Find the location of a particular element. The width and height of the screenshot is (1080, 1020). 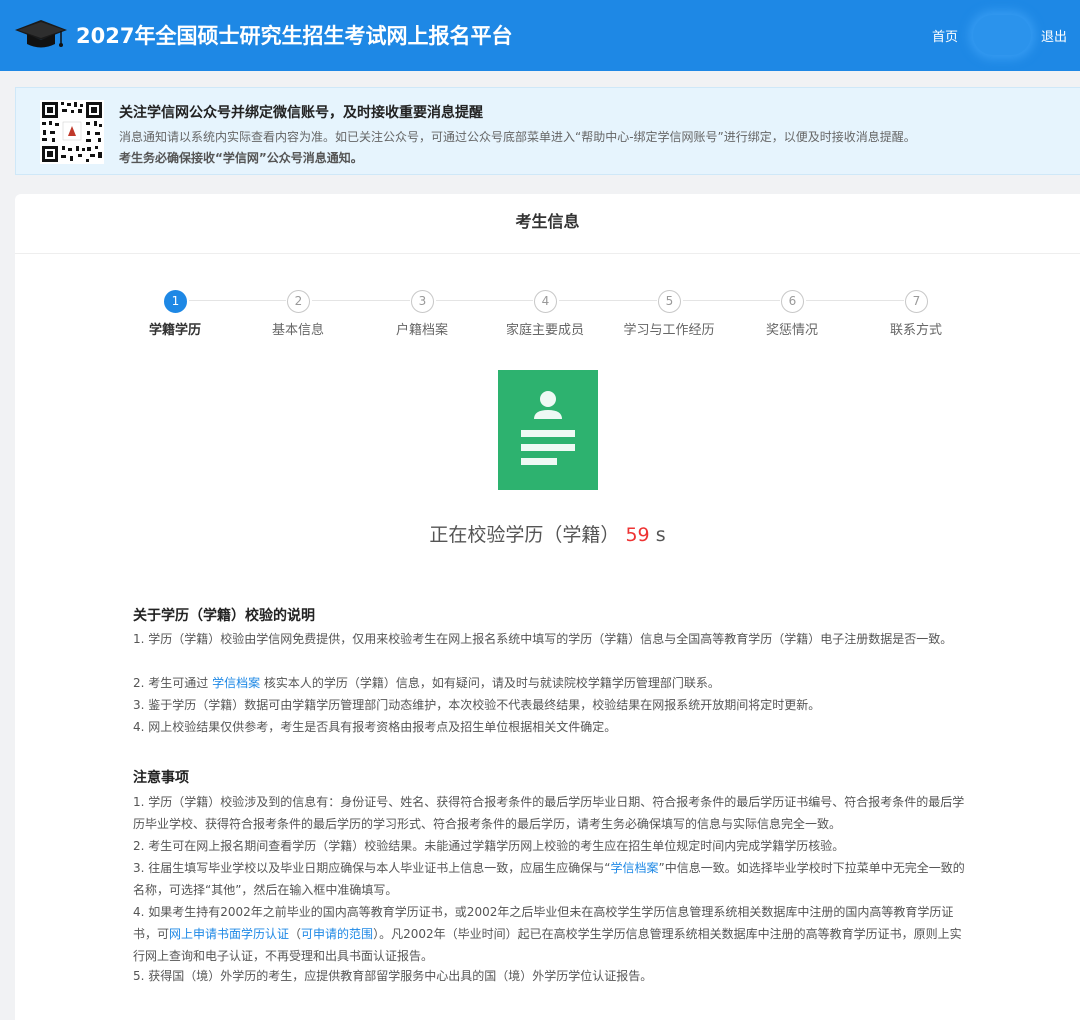

application-scope-link: 可申请的范围 is located at coordinates (337, 934).